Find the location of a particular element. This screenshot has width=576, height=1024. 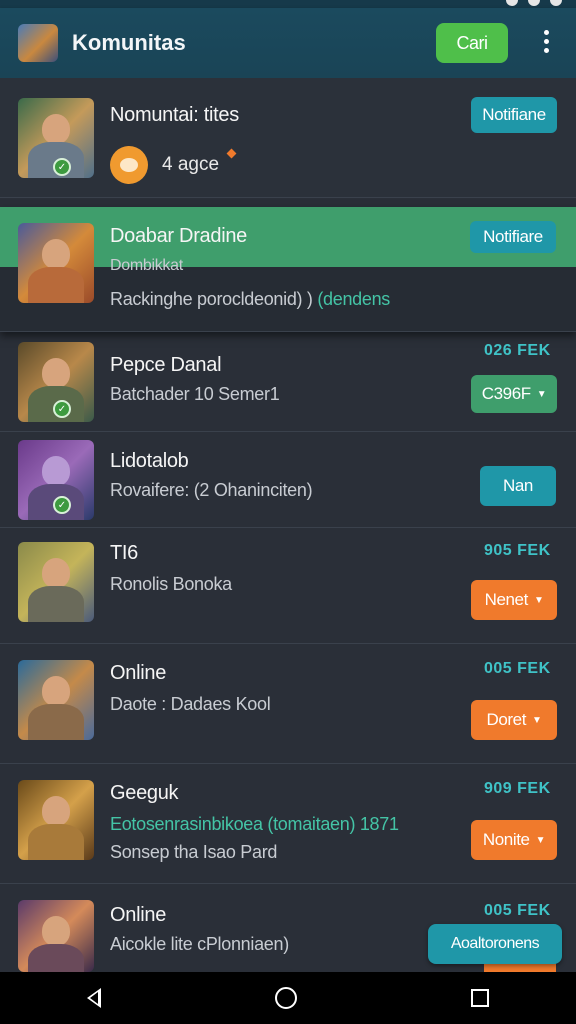

row-subtitle: Ronolis Bonoka is located at coordinates (171, 584).